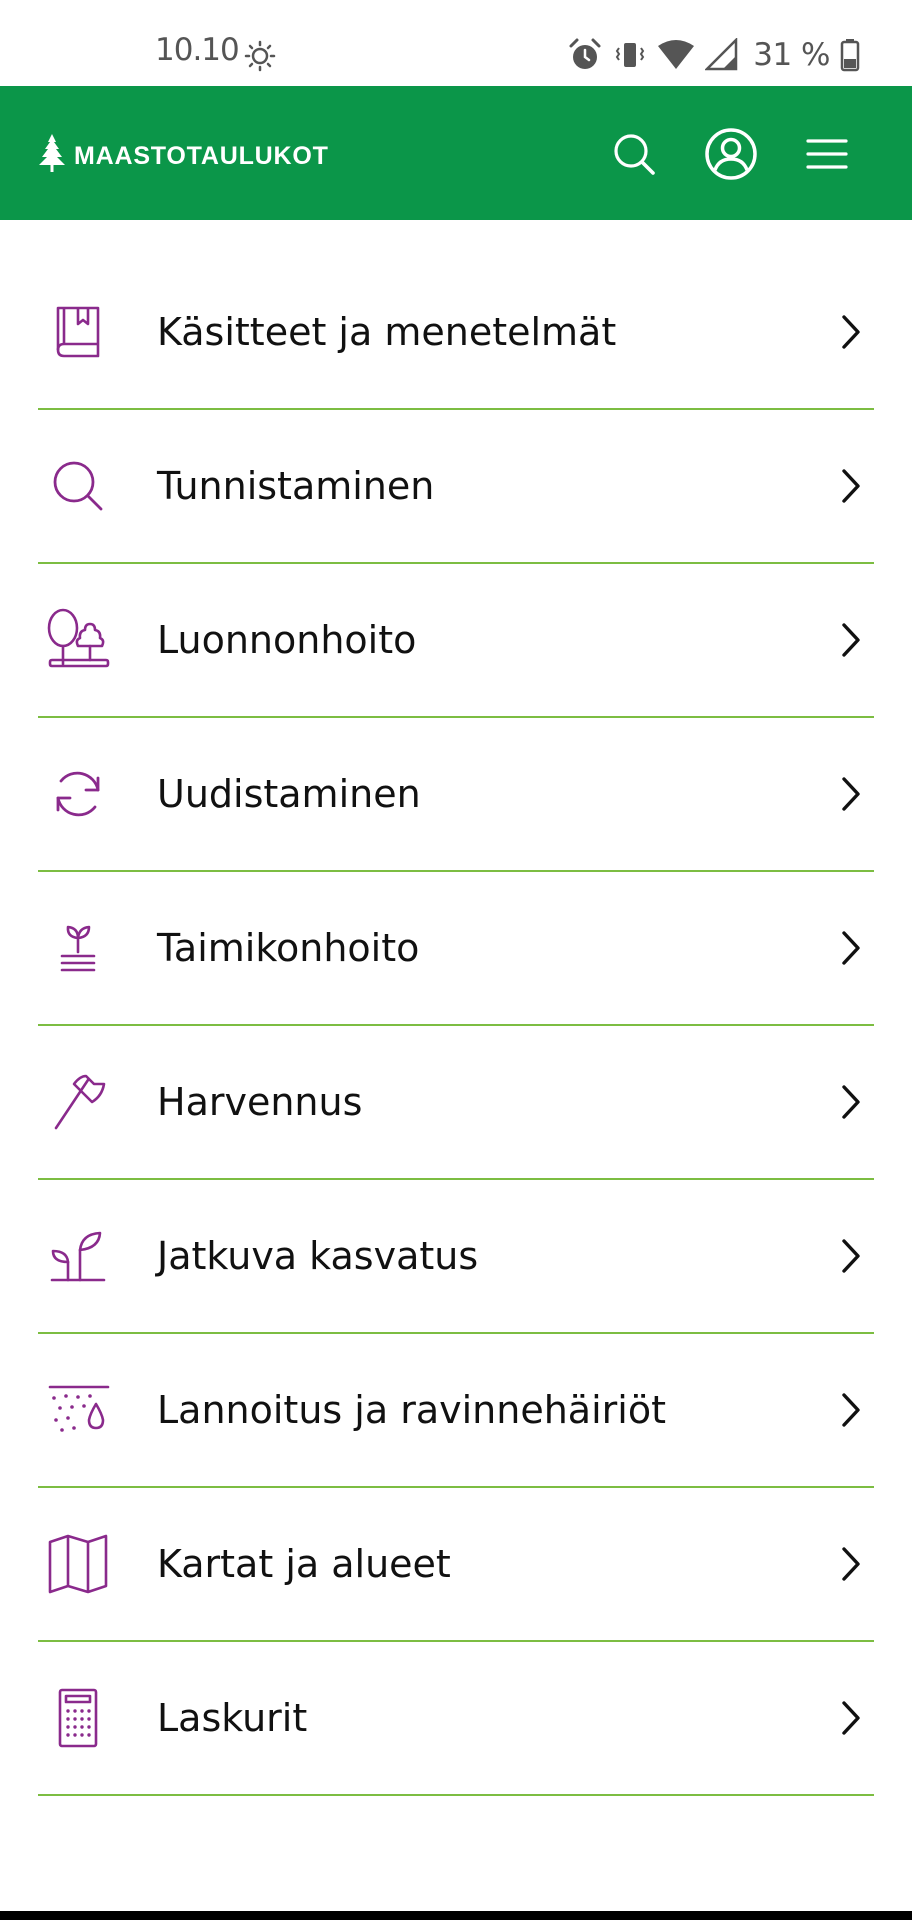 This screenshot has height=1920, width=912. Describe the element at coordinates (411, 1410) in the screenshot. I see `menu-item-label: Lannoitus ja ravinnehäiriöt` at that location.